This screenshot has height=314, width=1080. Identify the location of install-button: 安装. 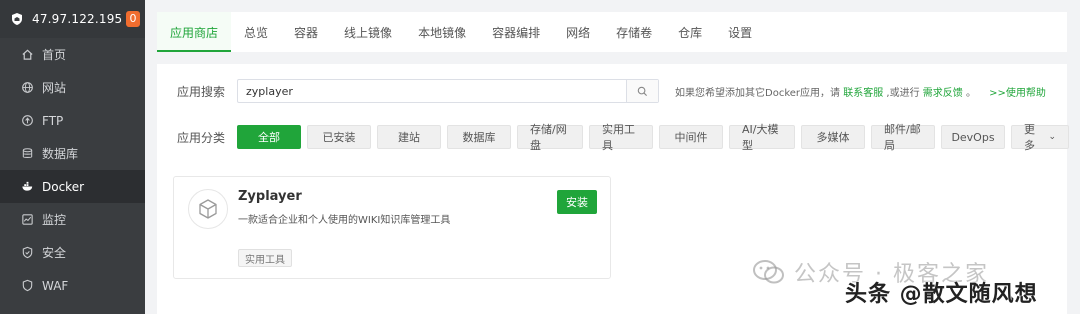
(577, 202).